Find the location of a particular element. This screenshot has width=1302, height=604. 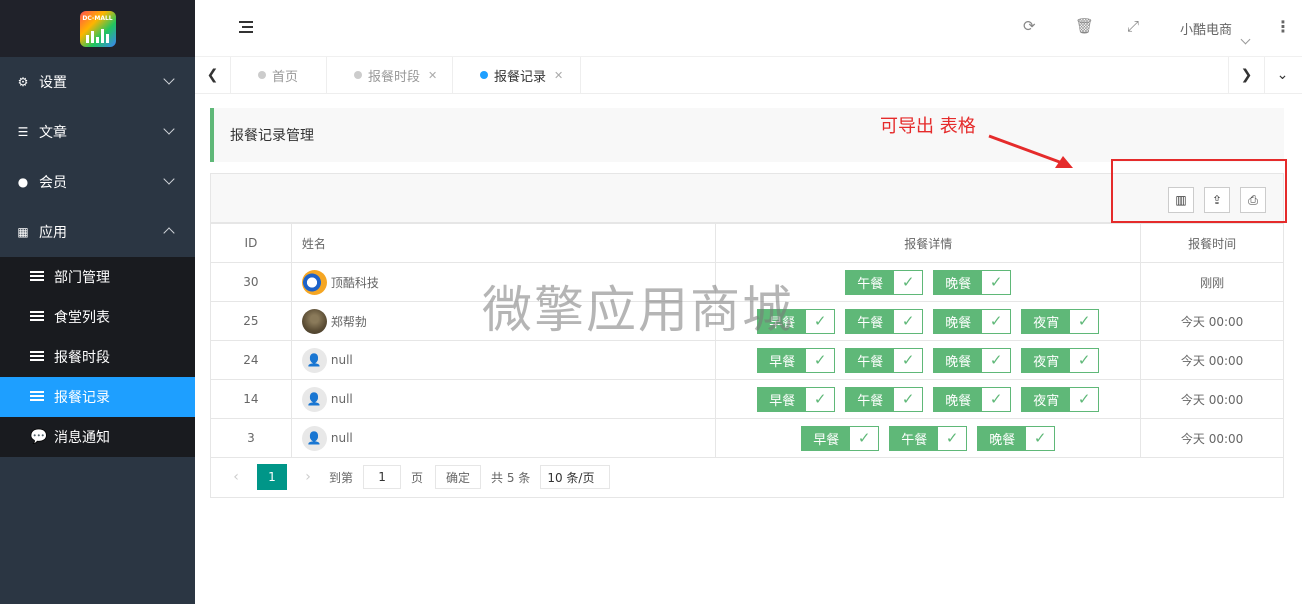

header-detail: 报餐详情 is located at coordinates (928, 243).